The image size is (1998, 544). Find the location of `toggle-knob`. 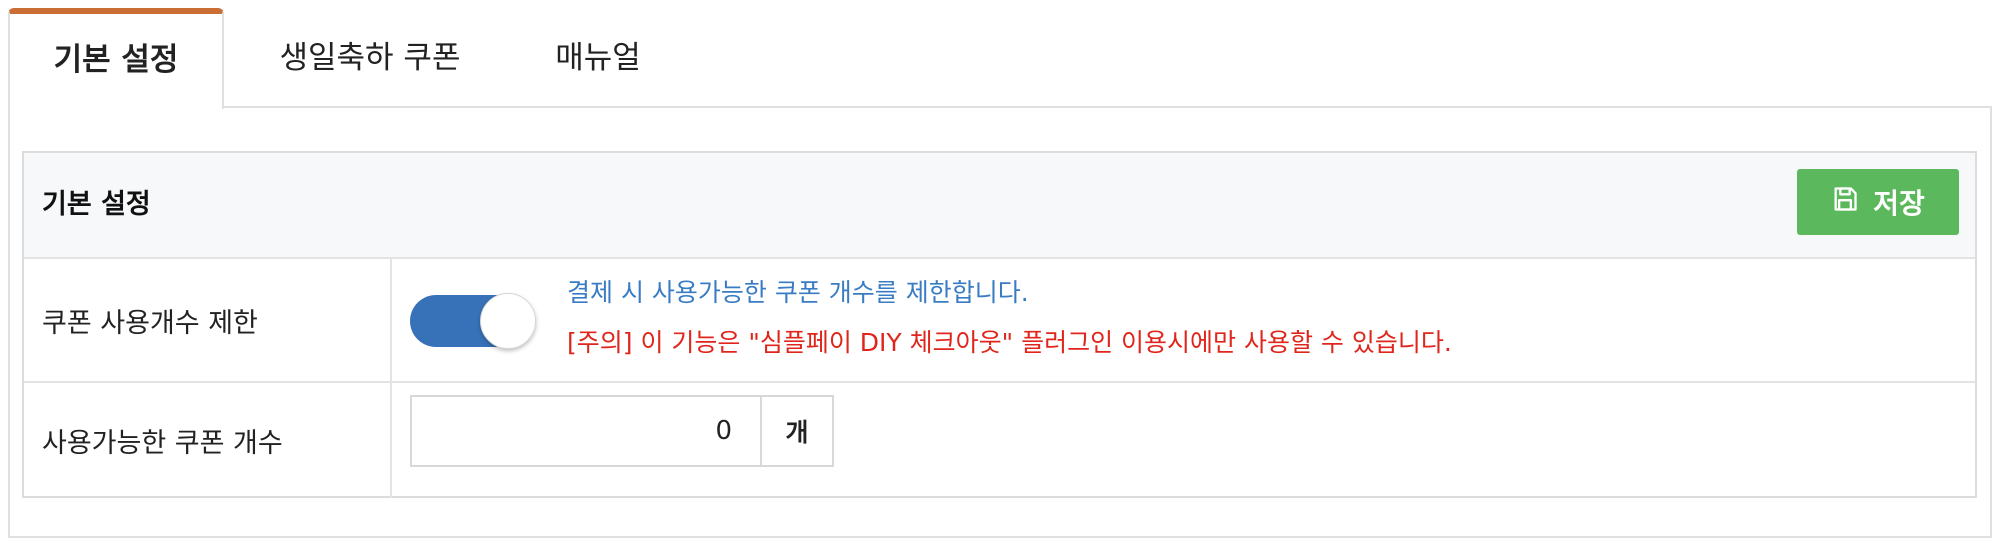

toggle-knob is located at coordinates (508, 321).